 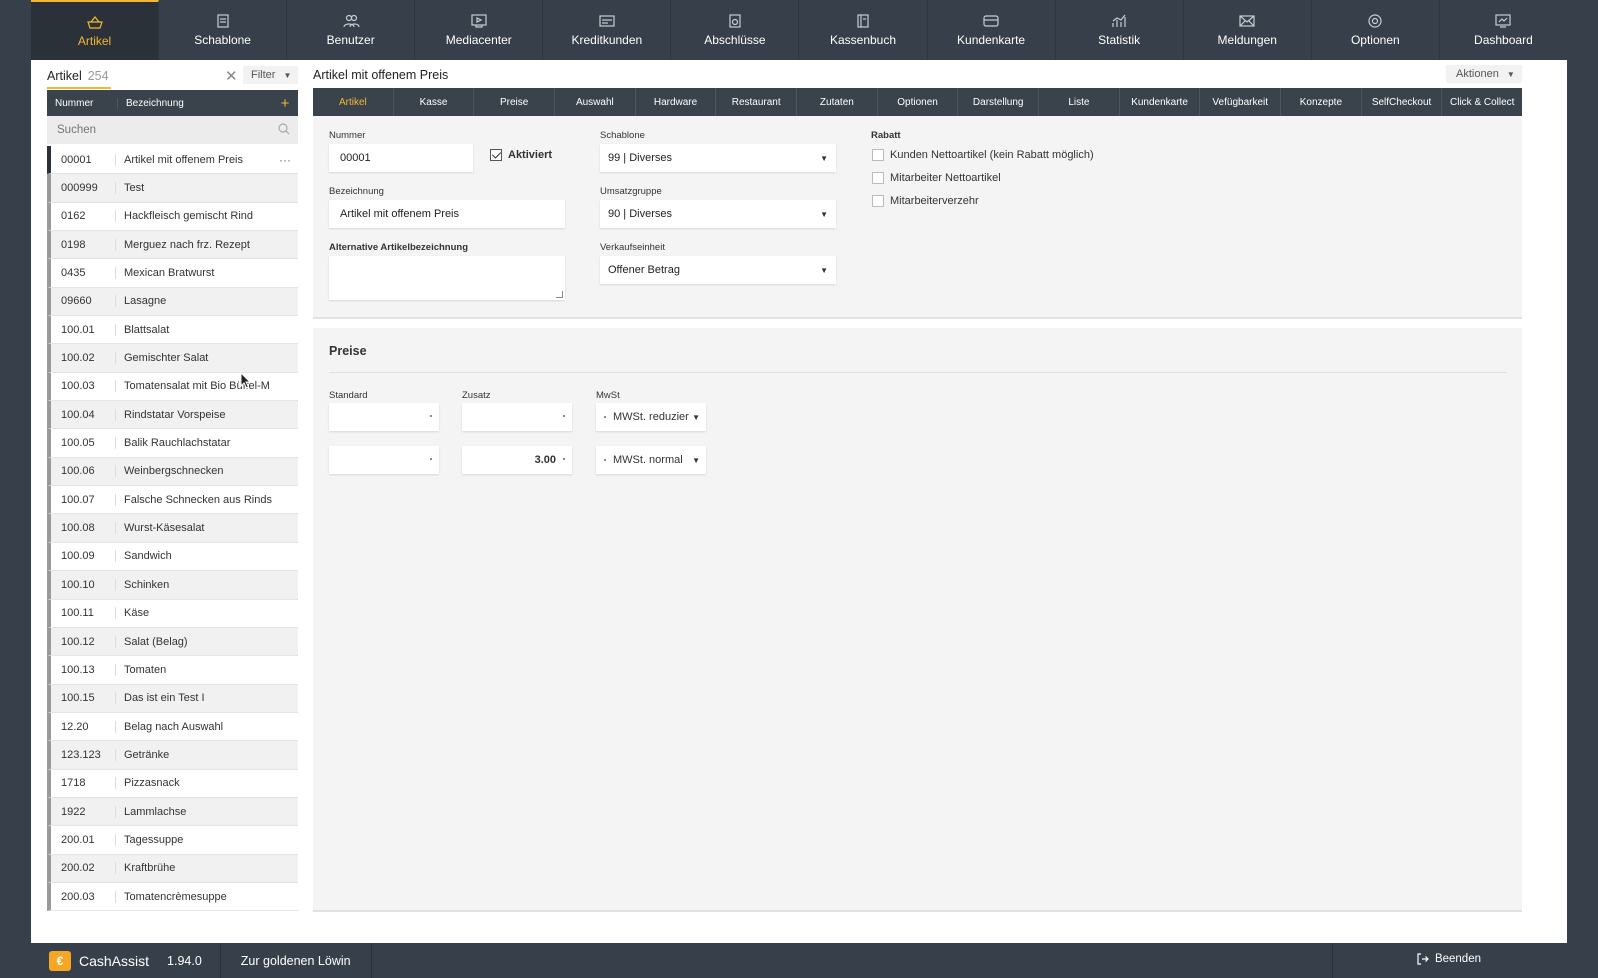 What do you see at coordinates (284, 129) in the screenshot?
I see `search-icon` at bounding box center [284, 129].